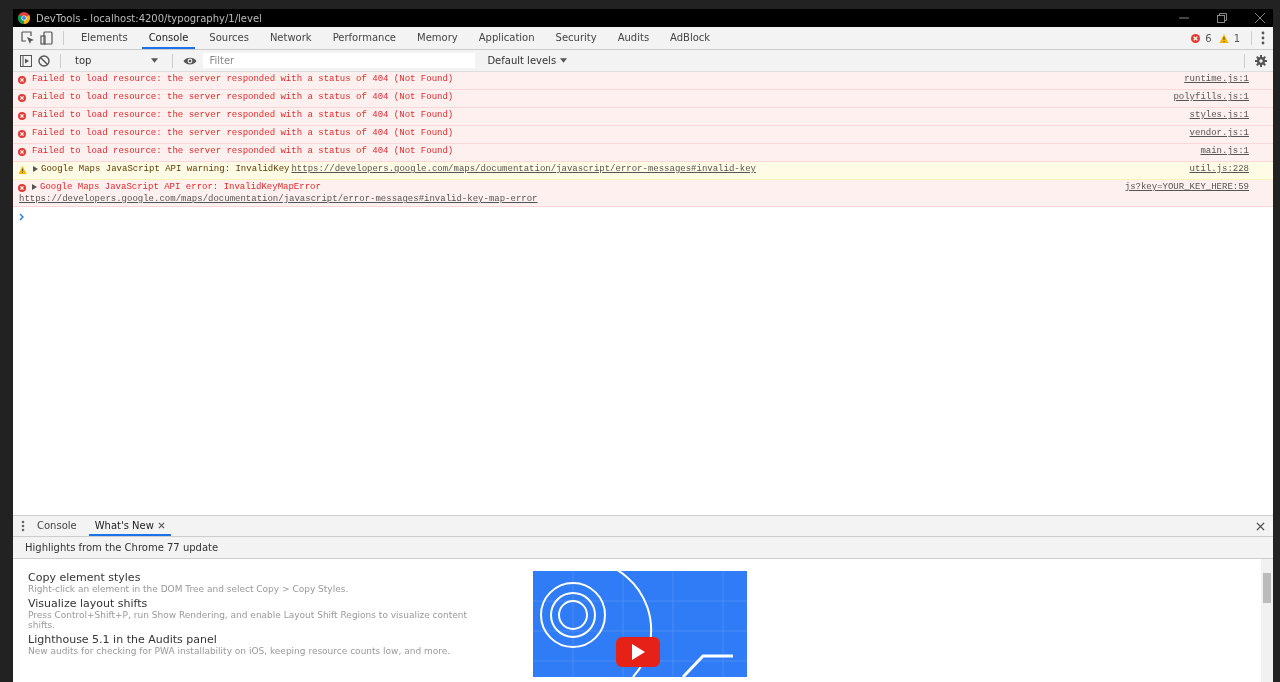 The width and height of the screenshot is (1280, 682). Describe the element at coordinates (47, 38) in the screenshot. I see `device-icon` at that location.